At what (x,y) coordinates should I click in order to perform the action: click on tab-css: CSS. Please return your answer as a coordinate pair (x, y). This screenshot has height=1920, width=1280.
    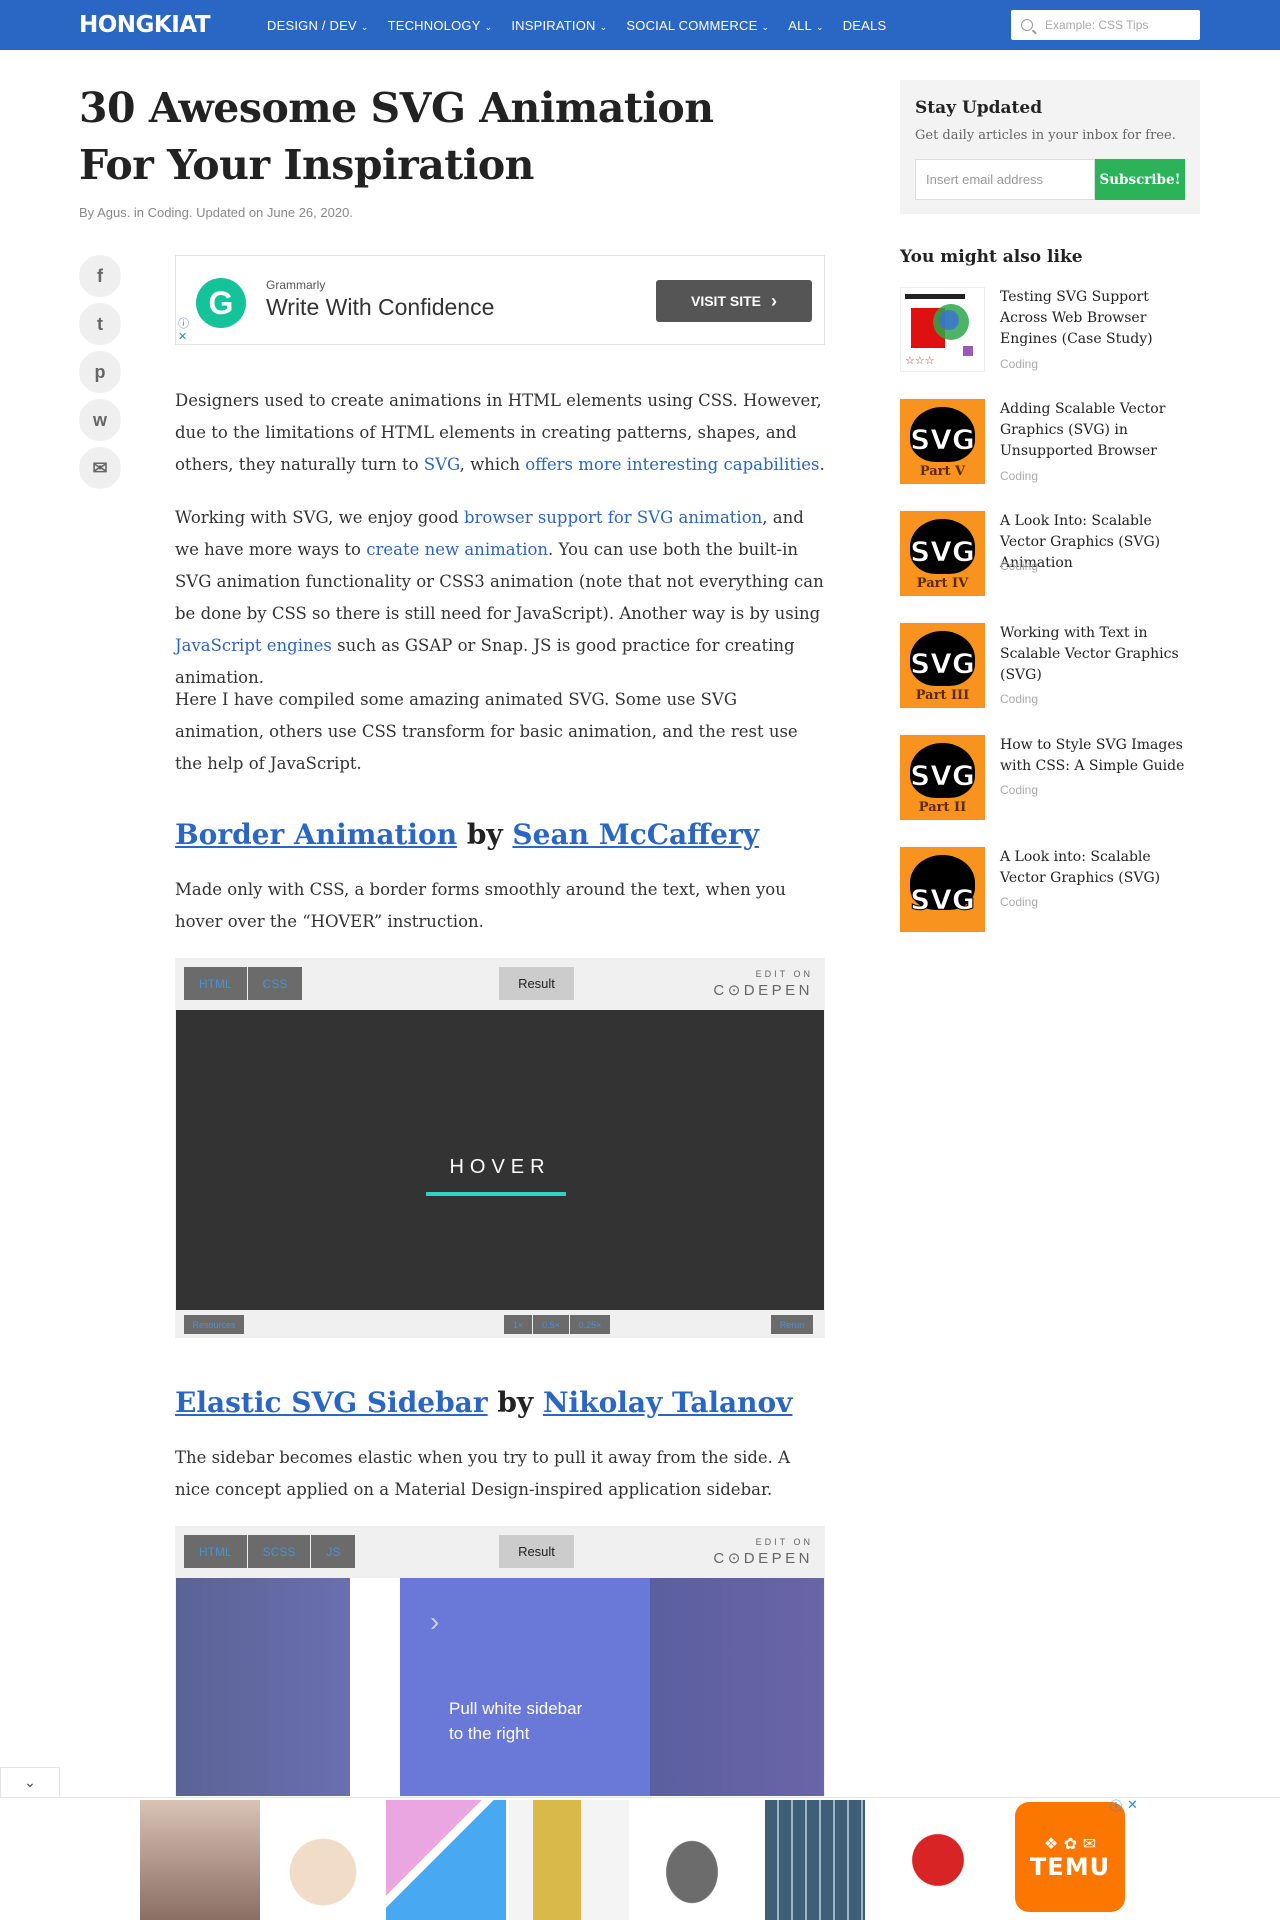
    Looking at the image, I should click on (275, 983).